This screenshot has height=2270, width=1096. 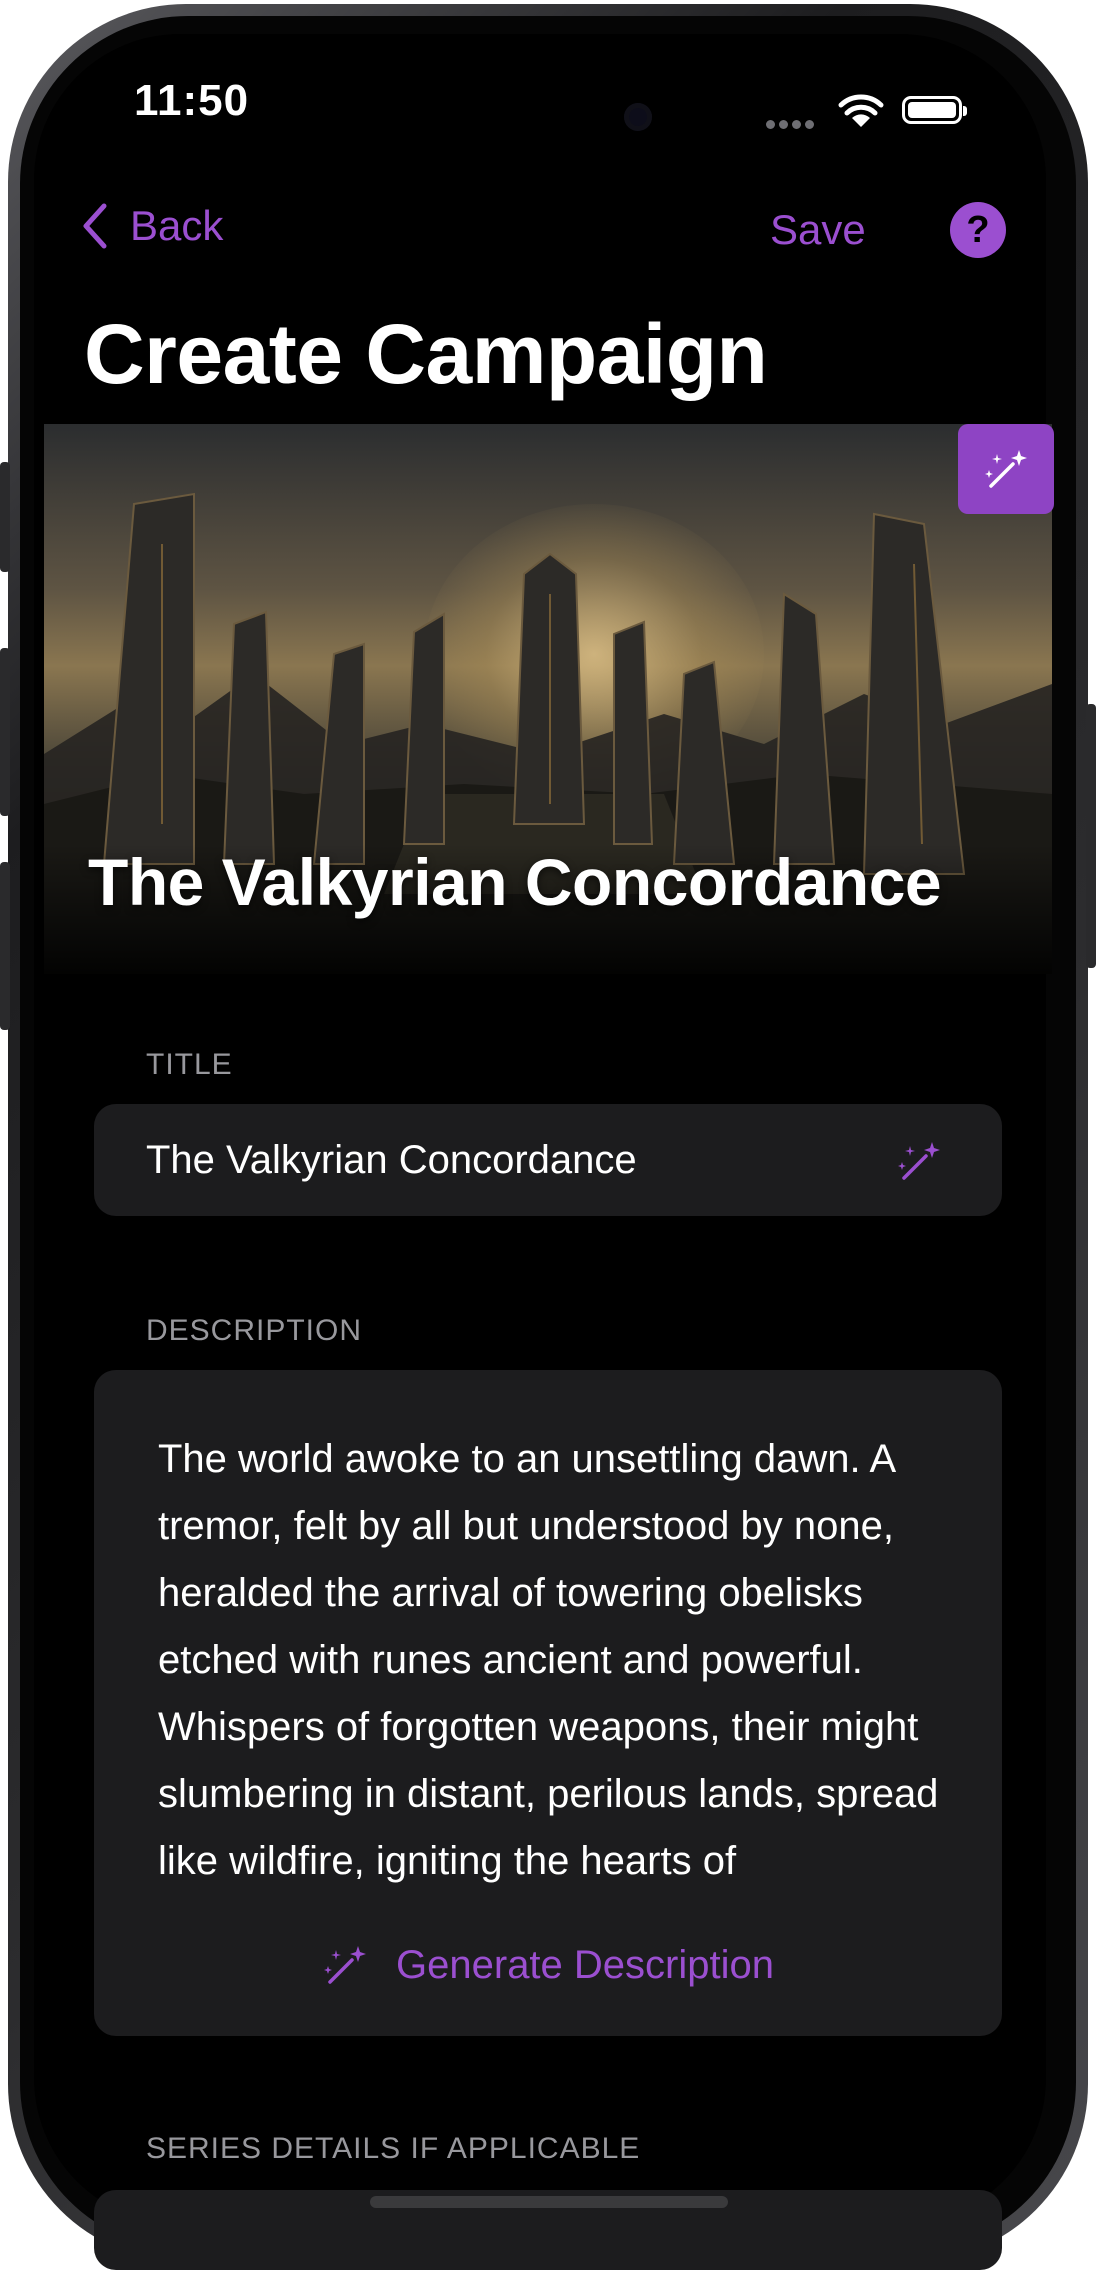 I want to click on hero-title: The Valkyrian Concordance, so click(x=515, y=882).